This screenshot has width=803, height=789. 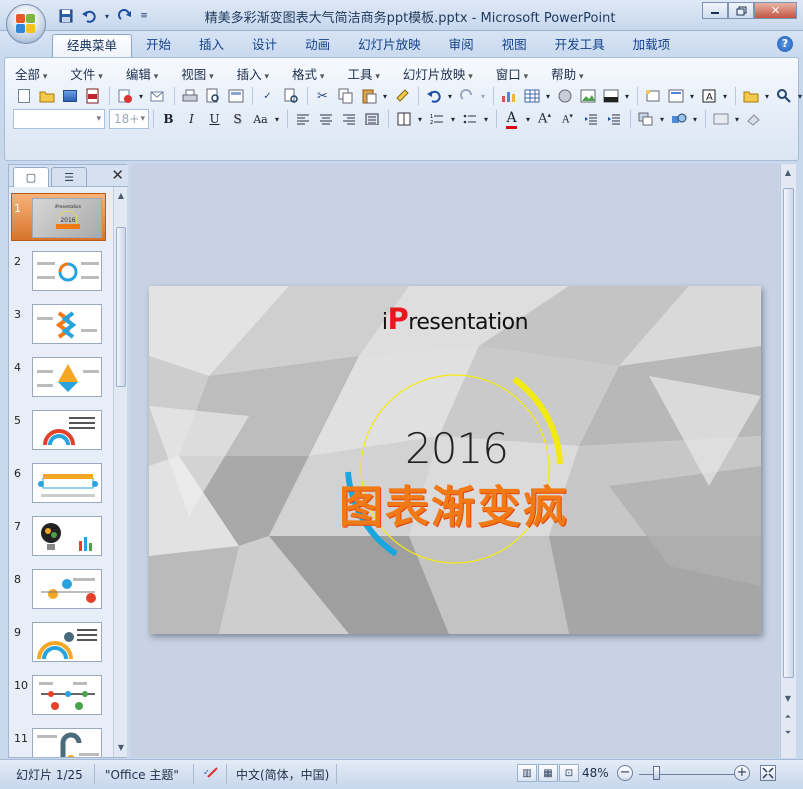 What do you see at coordinates (595, 773) in the screenshot?
I see `zoom-level: 48%` at bounding box center [595, 773].